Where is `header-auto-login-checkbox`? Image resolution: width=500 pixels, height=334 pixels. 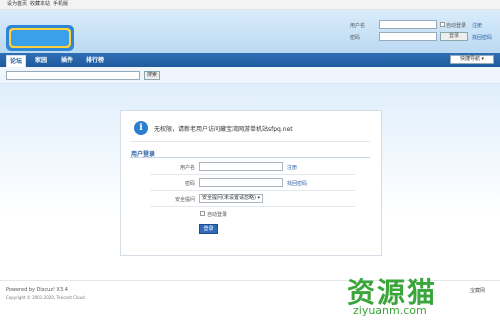
header-auto-login-checkbox is located at coordinates (442, 24).